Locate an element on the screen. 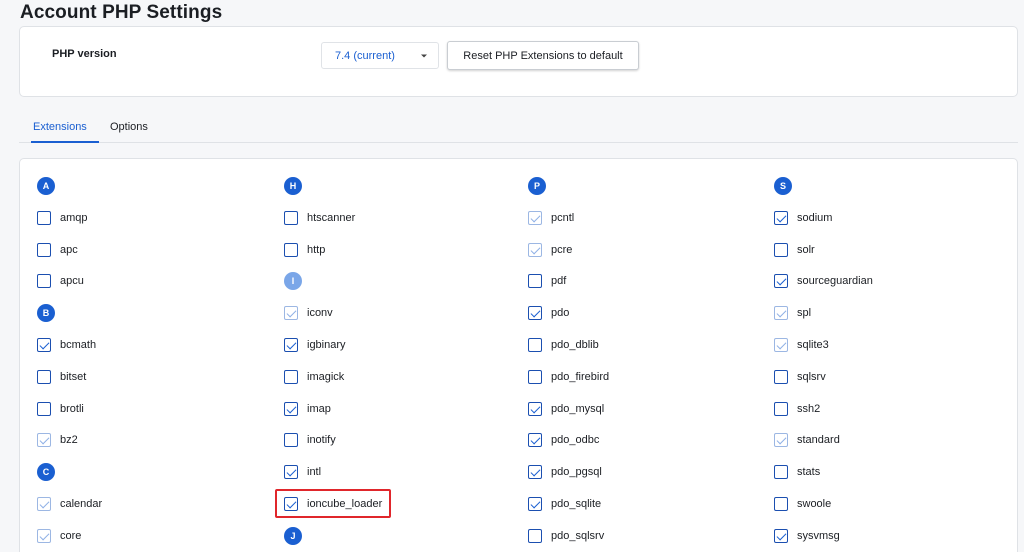 The height and width of the screenshot is (552, 1024). extension-item-sysvmsg: sysvmsg is located at coordinates (884, 536).